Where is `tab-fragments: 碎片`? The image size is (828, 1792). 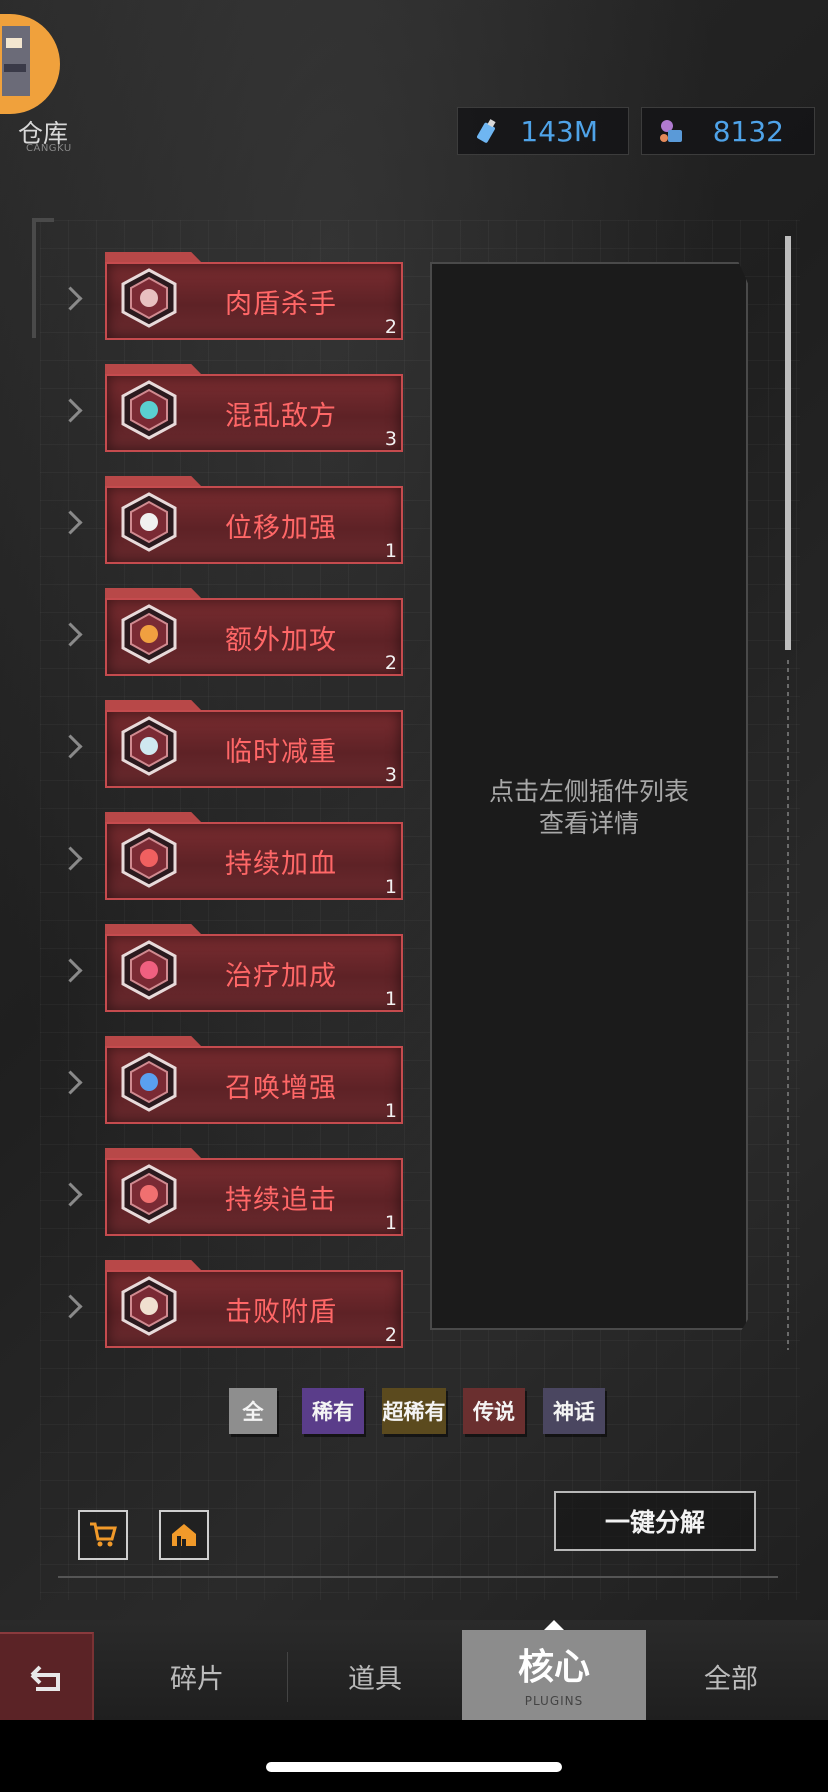 tab-fragments: 碎片 is located at coordinates (197, 1676).